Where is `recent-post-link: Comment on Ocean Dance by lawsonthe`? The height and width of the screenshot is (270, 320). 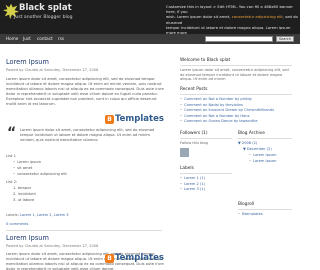
recent-post-link: Comment on Ocean Dance by lawsonthe is located at coordinates (219, 121).